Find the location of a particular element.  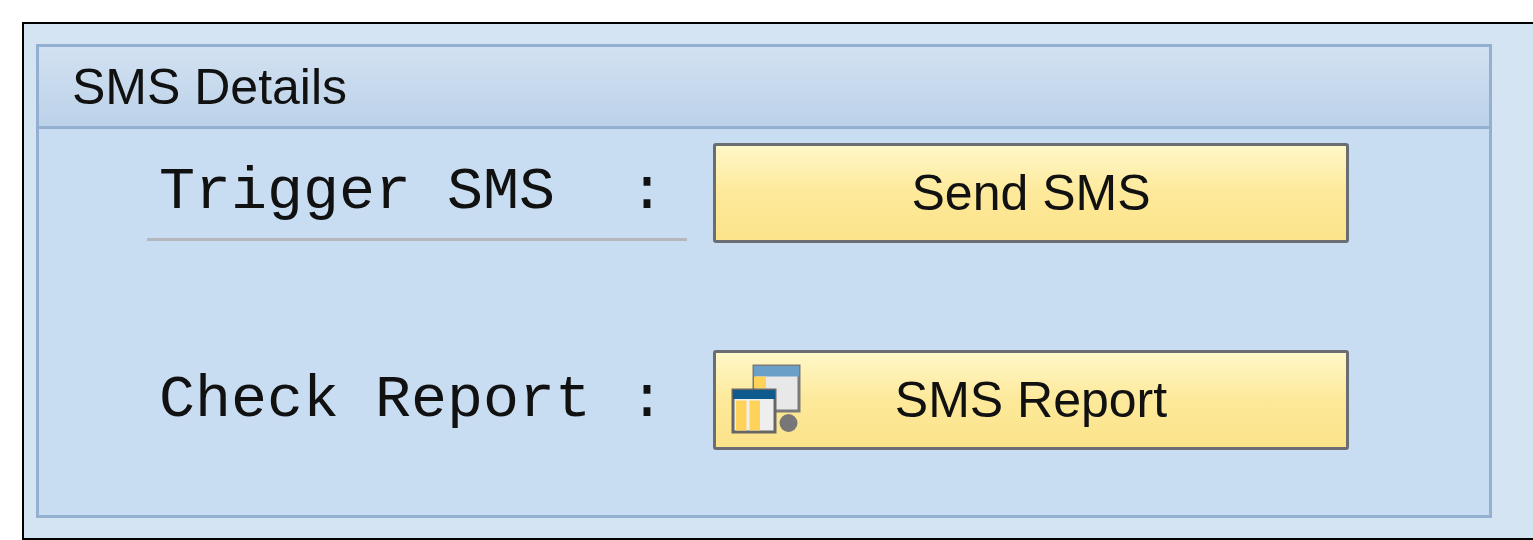

group-title: SMS Details is located at coordinates (210, 86).